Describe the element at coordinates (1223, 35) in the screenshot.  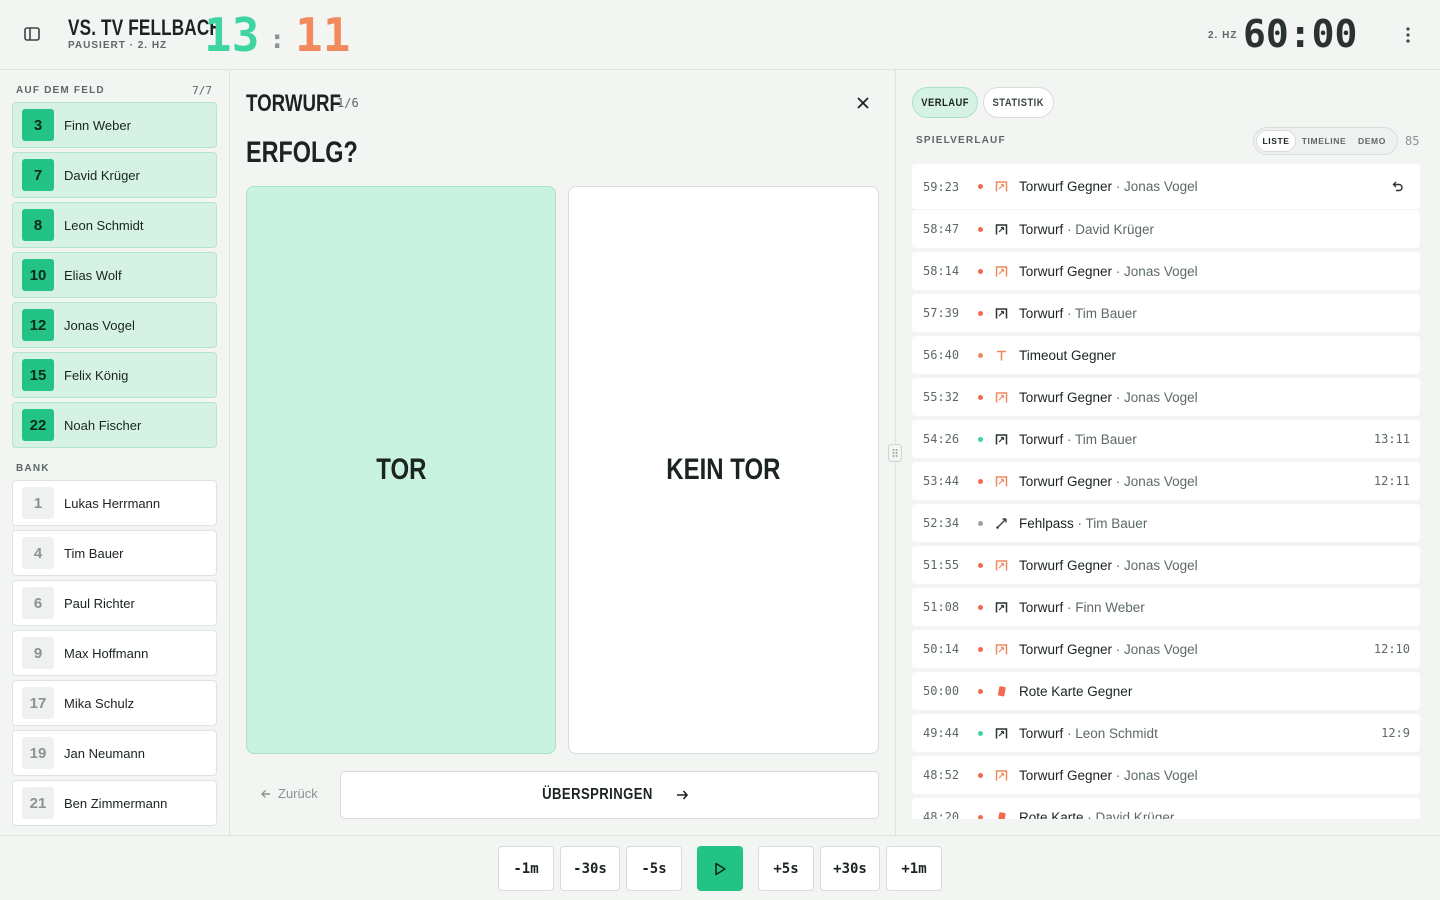
I see `half-label: 2. HZ` at that location.